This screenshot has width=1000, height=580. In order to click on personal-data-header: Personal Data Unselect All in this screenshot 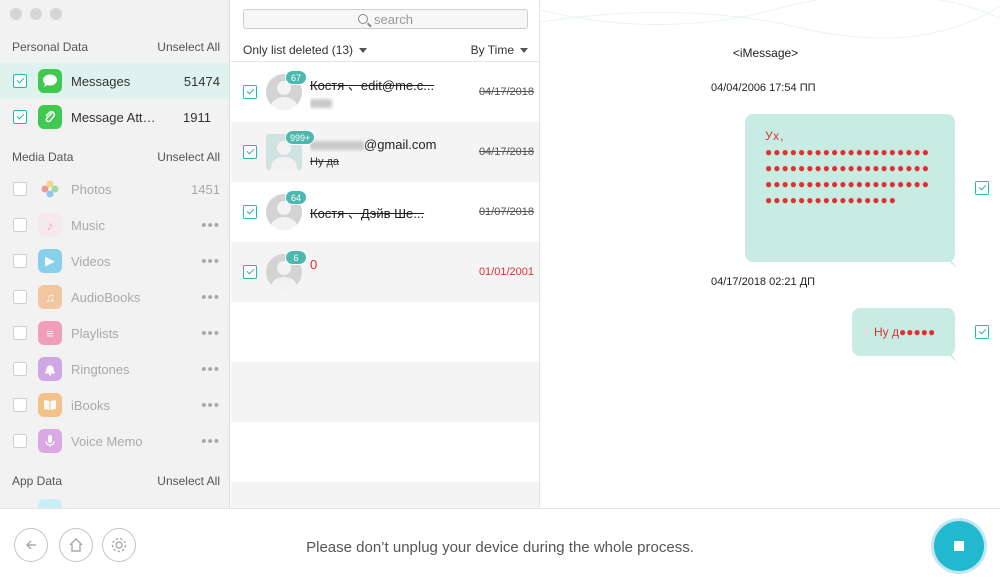, I will do `click(114, 47)`.